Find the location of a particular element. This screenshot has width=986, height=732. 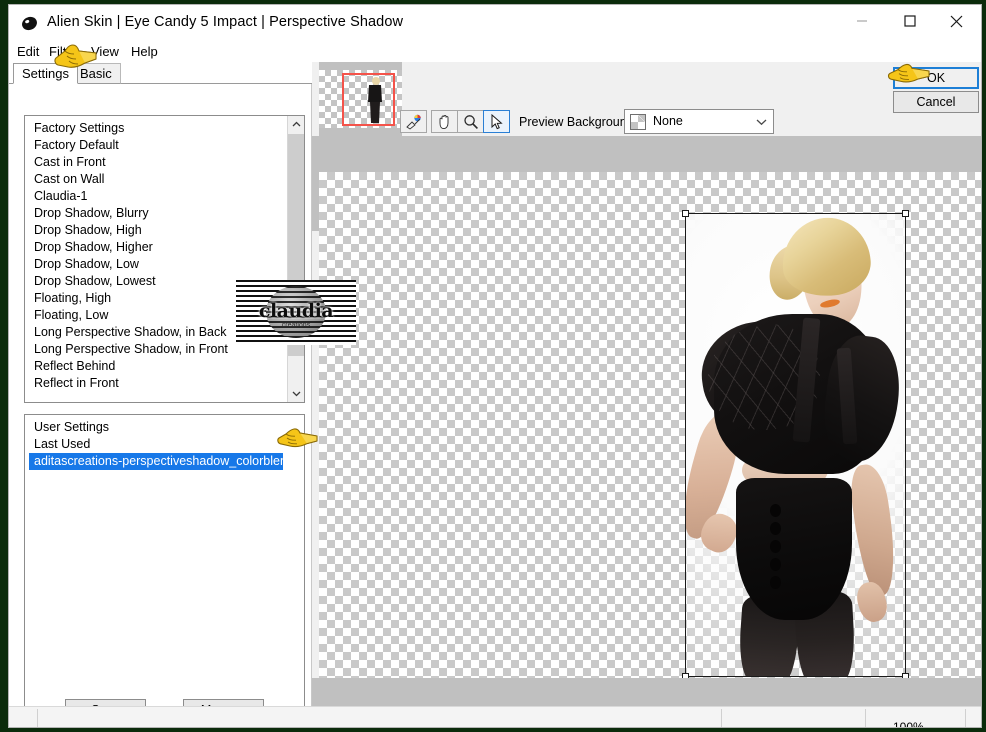

zoom-level-indicator: 100% is located at coordinates (908, 724).